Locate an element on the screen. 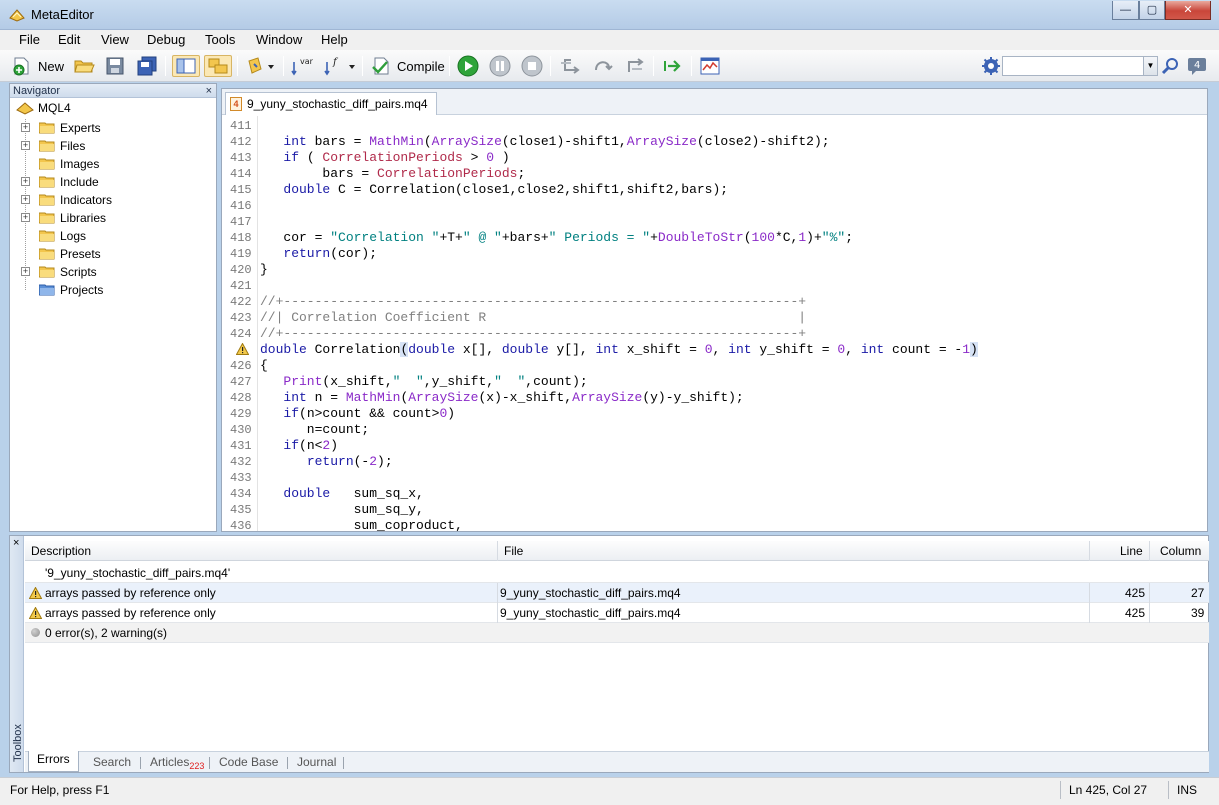 The width and height of the screenshot is (1219, 805). tree-root-mql4: MQL4 is located at coordinates (43, 108).